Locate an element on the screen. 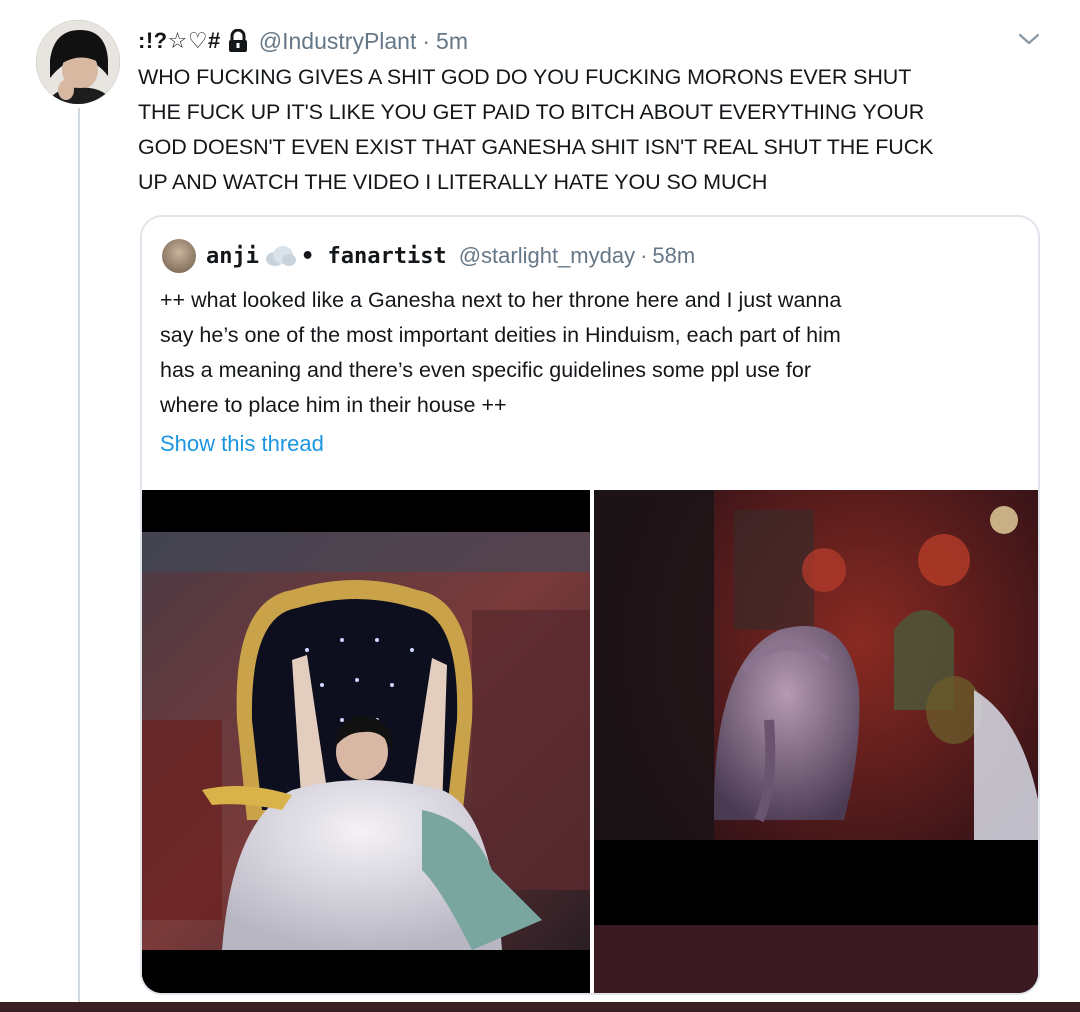 This screenshot has width=1080, height=1012. quoted-avatar is located at coordinates (179, 256).